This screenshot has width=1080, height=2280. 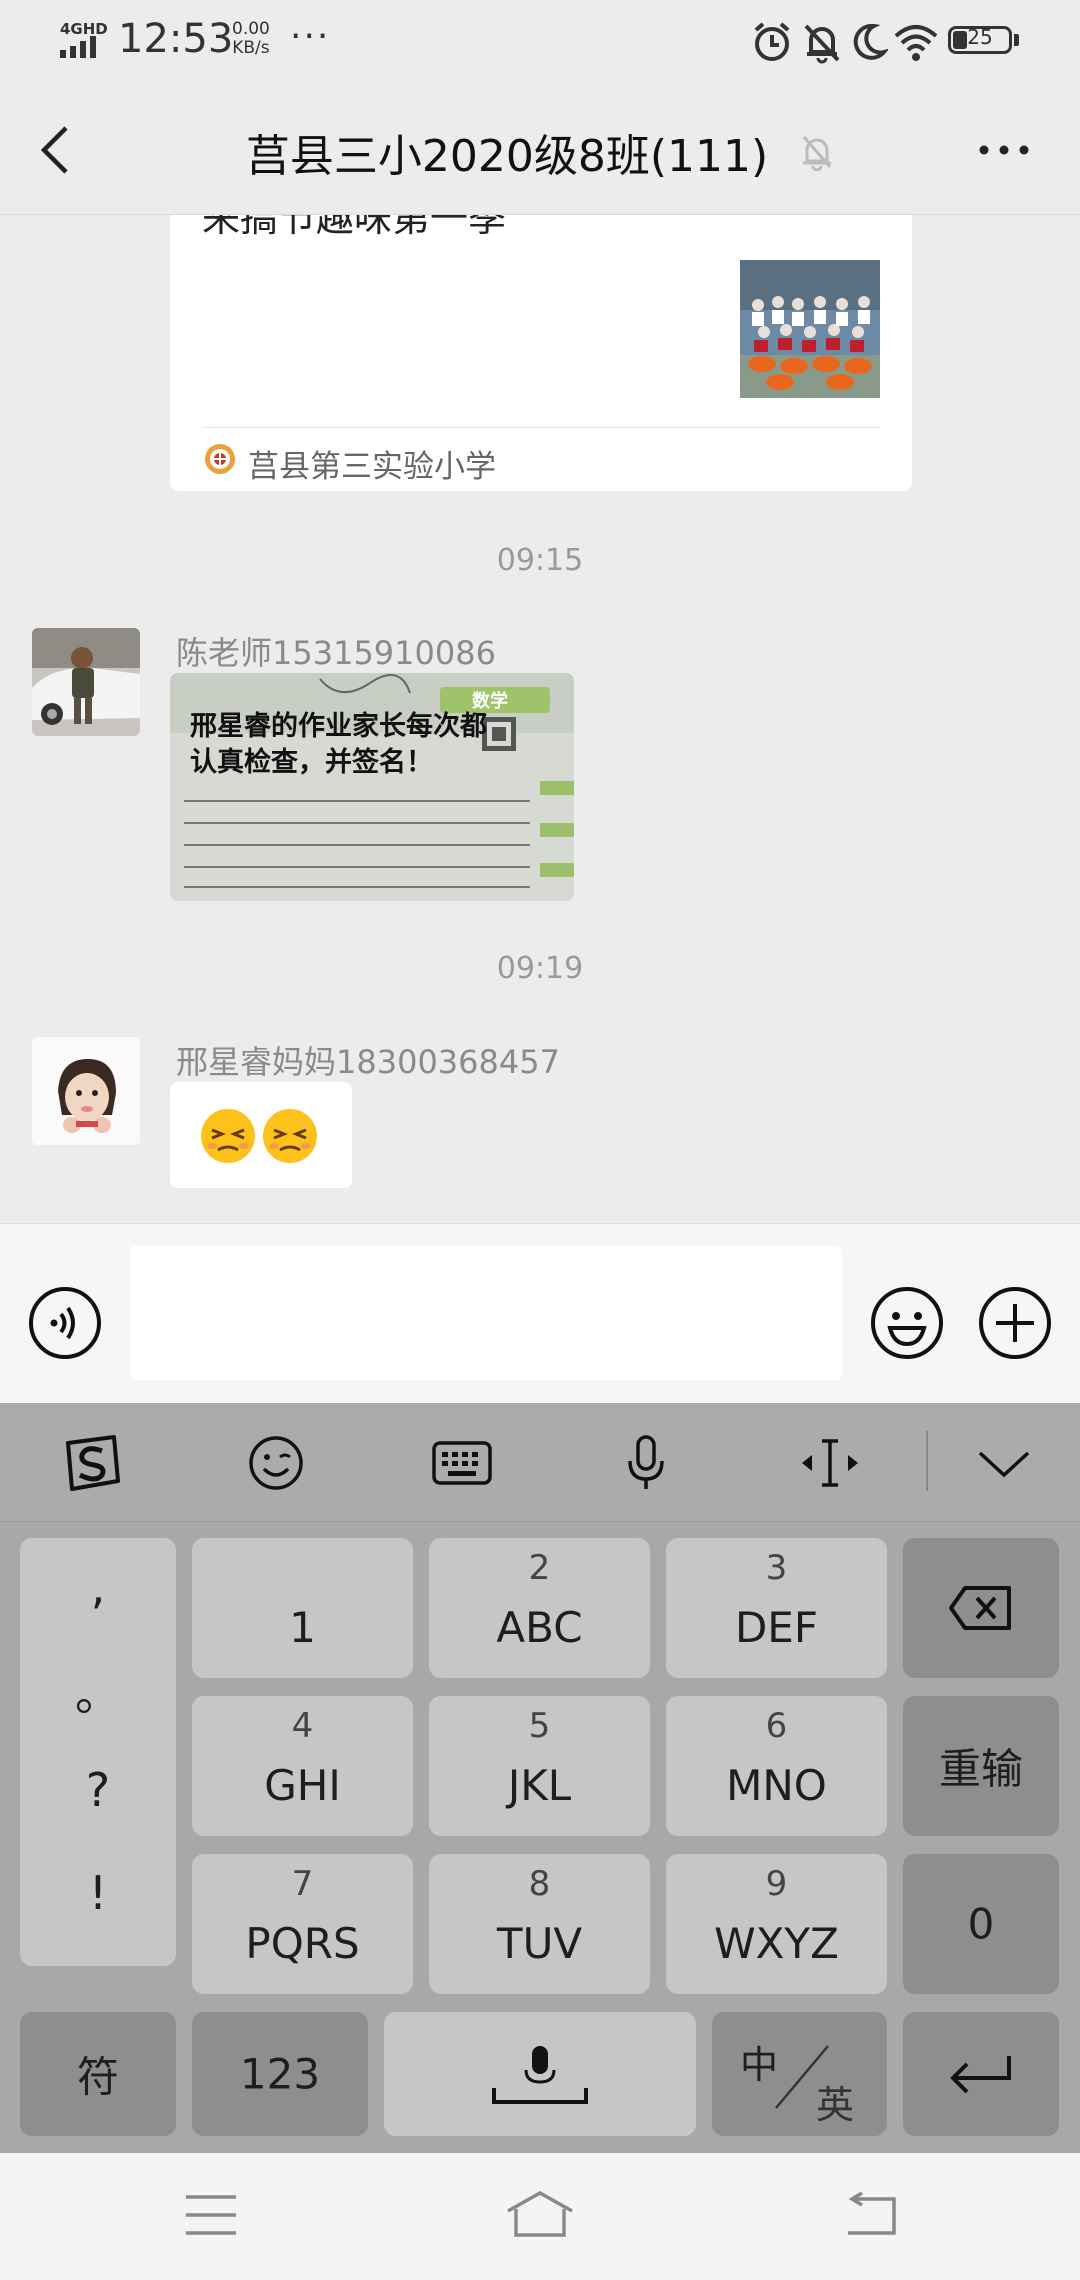 What do you see at coordinates (97, 2077) in the screenshot?
I see `key-label: 符` at bounding box center [97, 2077].